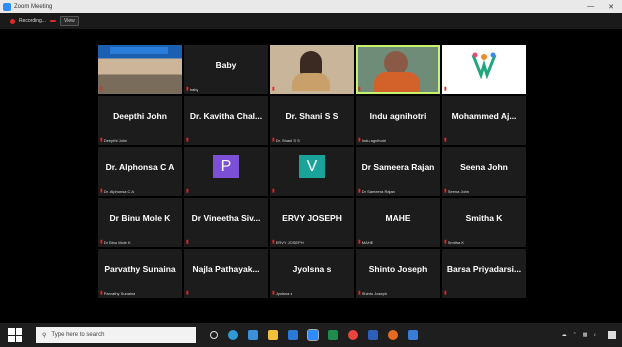 This screenshot has width=622, height=347. I want to click on chevron-up-icon: ⌃, so click(575, 335).